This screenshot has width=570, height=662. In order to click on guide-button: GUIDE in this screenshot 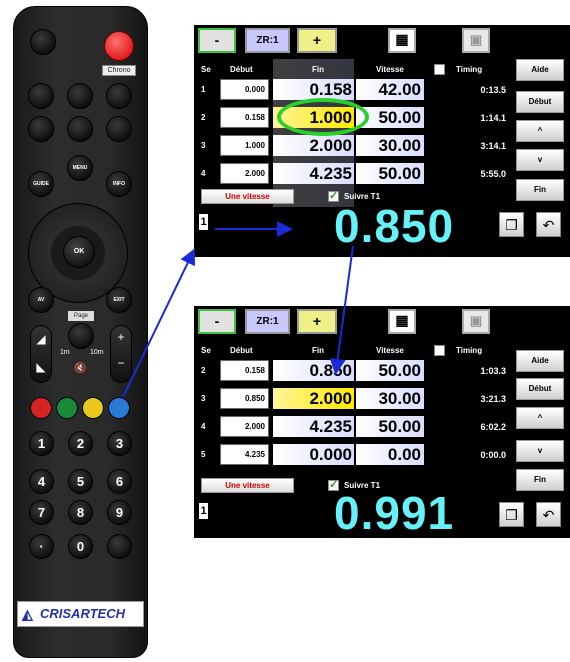, I will do `click(41, 184)`.